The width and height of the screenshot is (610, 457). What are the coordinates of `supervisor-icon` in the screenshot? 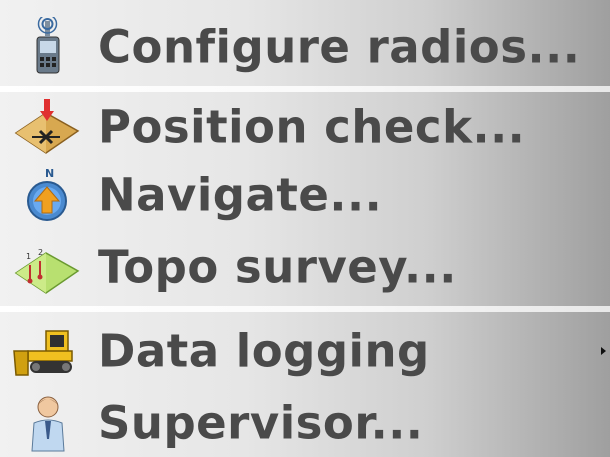 It's located at (47, 423).